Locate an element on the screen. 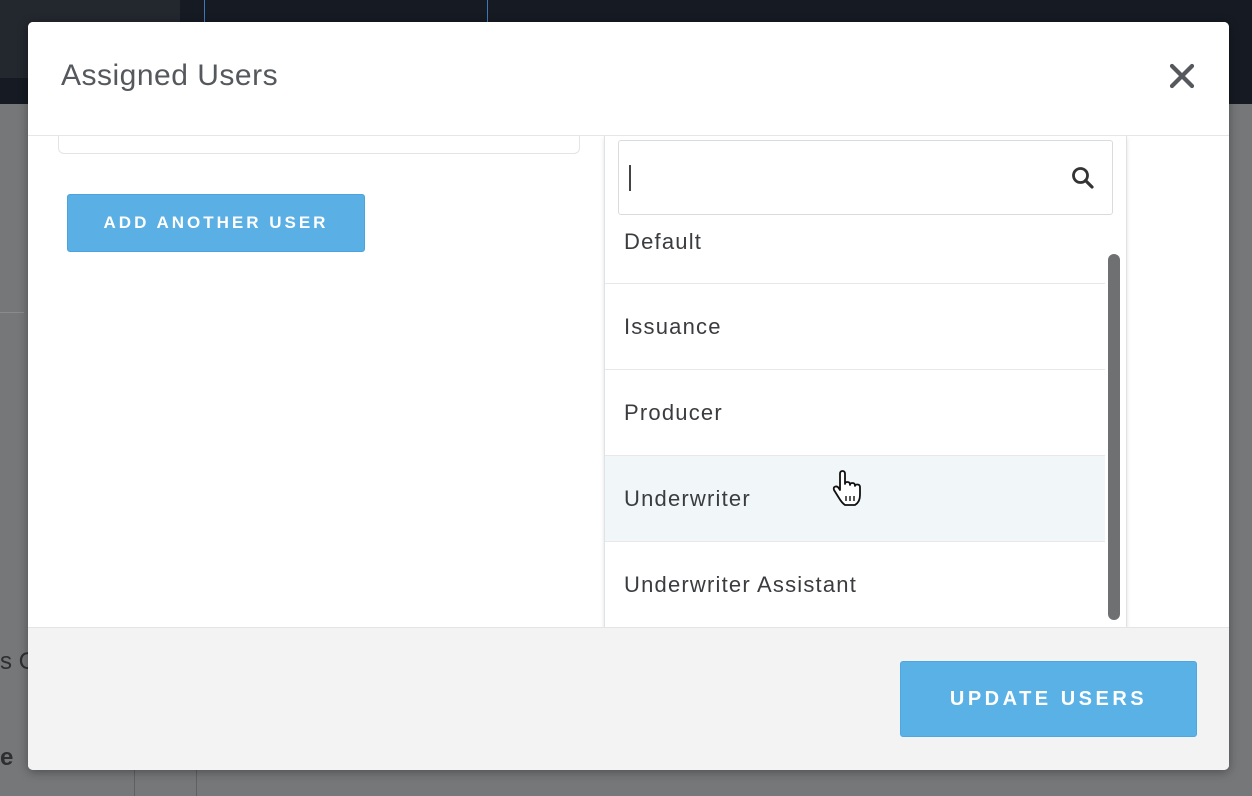  scrollbar-thumb is located at coordinates (1114, 437).